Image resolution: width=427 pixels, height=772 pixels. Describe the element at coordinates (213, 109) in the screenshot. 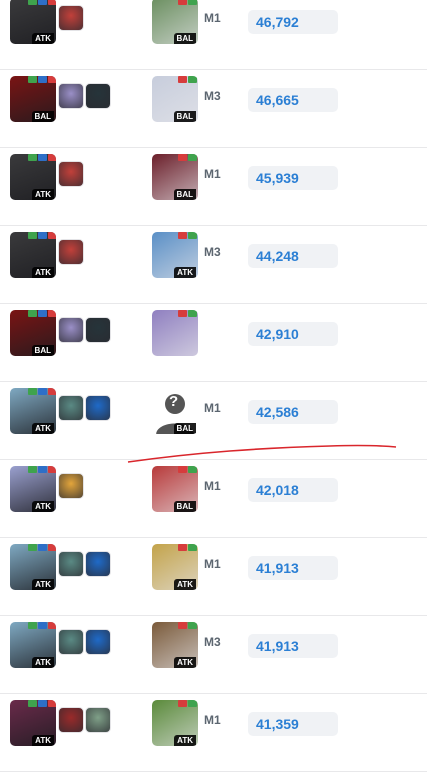

I see `ranking-row: BAL BAL M3 46,665` at that location.